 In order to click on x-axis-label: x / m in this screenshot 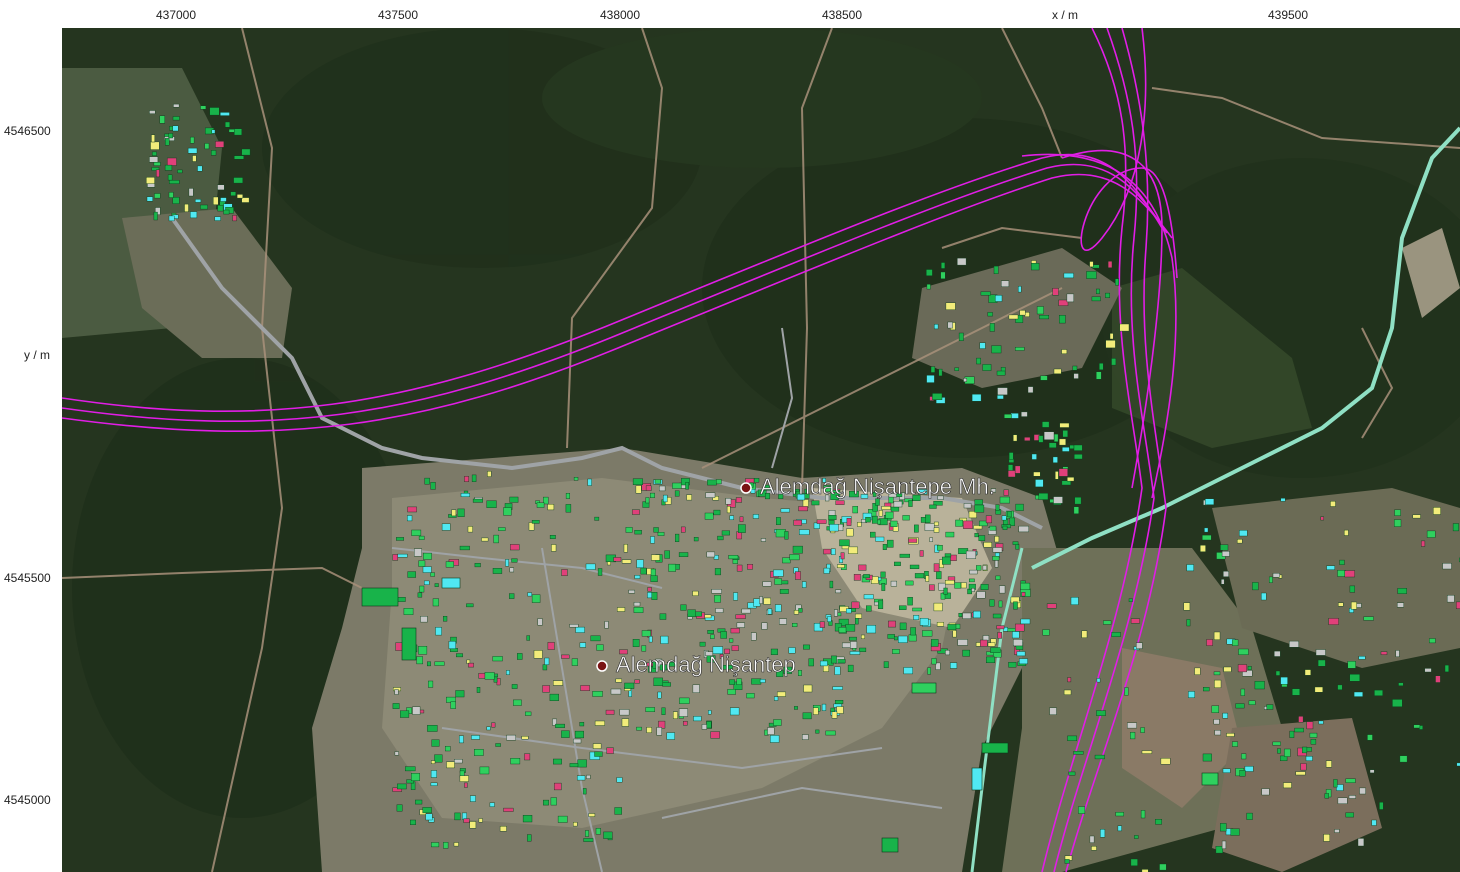, I will do `click(1065, 15)`.